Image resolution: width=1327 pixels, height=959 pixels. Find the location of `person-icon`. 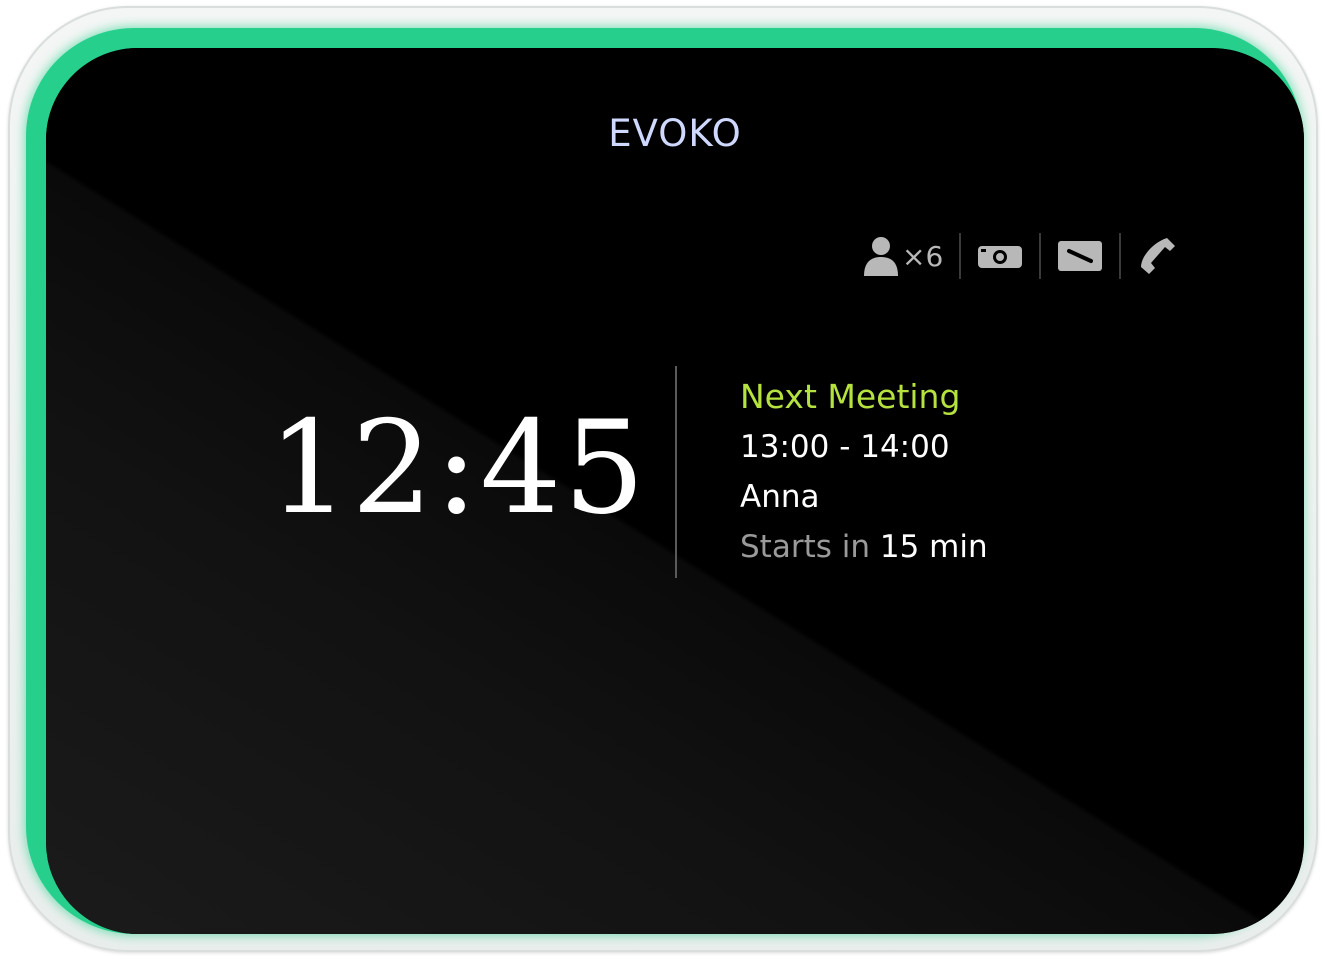

person-icon is located at coordinates (881, 256).